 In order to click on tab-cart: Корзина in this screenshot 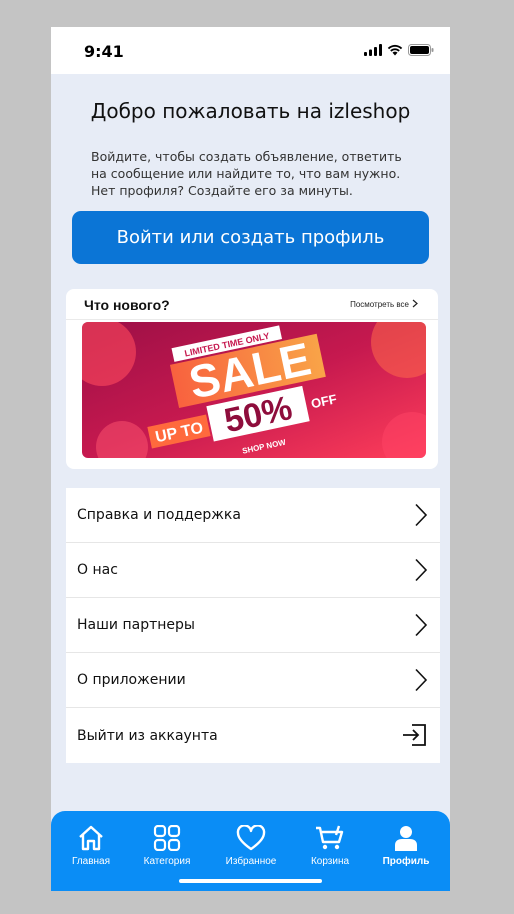, I will do `click(330, 846)`.